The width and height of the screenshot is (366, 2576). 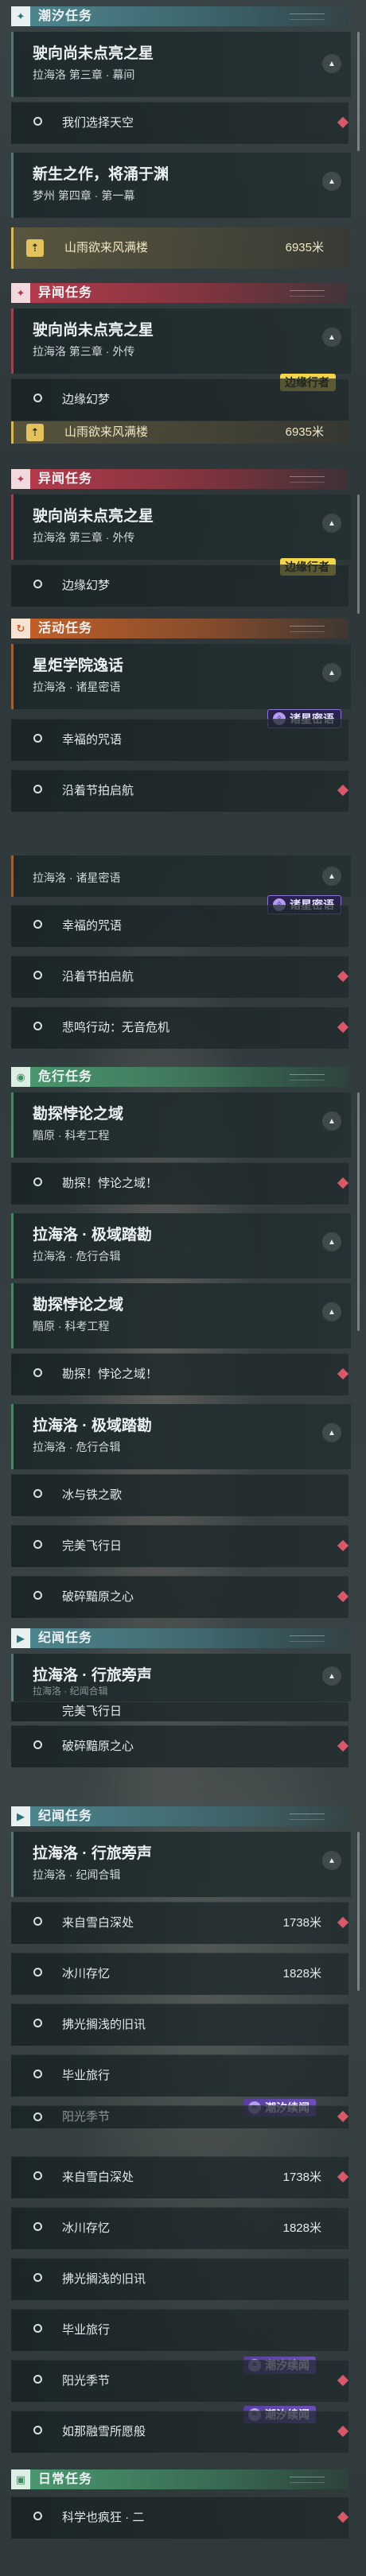 I want to click on sub-quest-row: 如那融雪所愿般, so click(x=180, y=2432).